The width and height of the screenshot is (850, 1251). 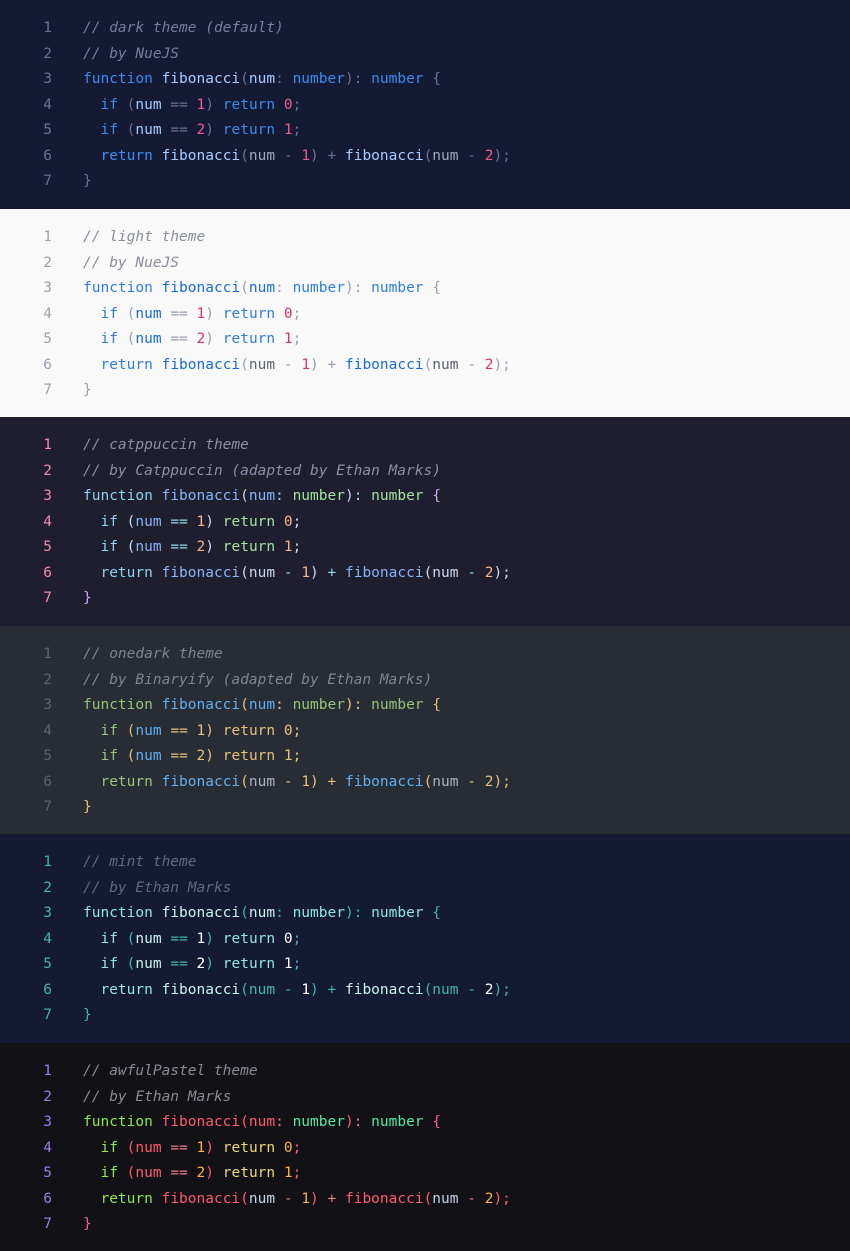 I want to click on code-text: }, so click(x=87, y=182).